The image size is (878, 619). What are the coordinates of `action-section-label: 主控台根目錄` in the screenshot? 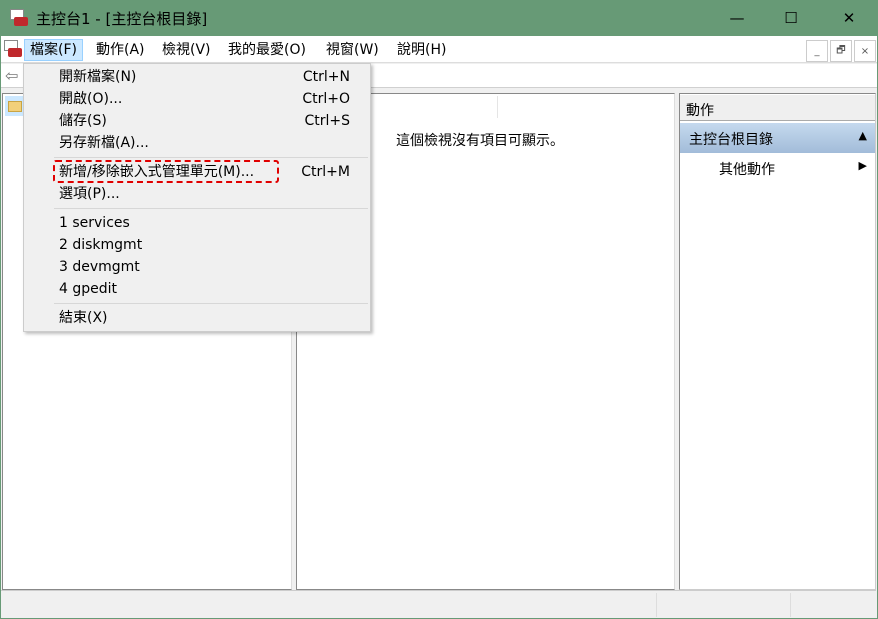 It's located at (731, 140).